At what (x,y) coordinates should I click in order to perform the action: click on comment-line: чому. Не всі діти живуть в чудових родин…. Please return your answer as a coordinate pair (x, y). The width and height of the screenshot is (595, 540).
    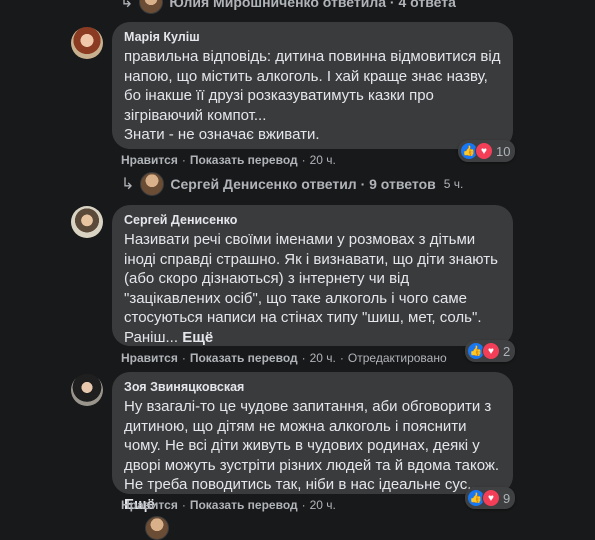
    Looking at the image, I should click on (302, 445).